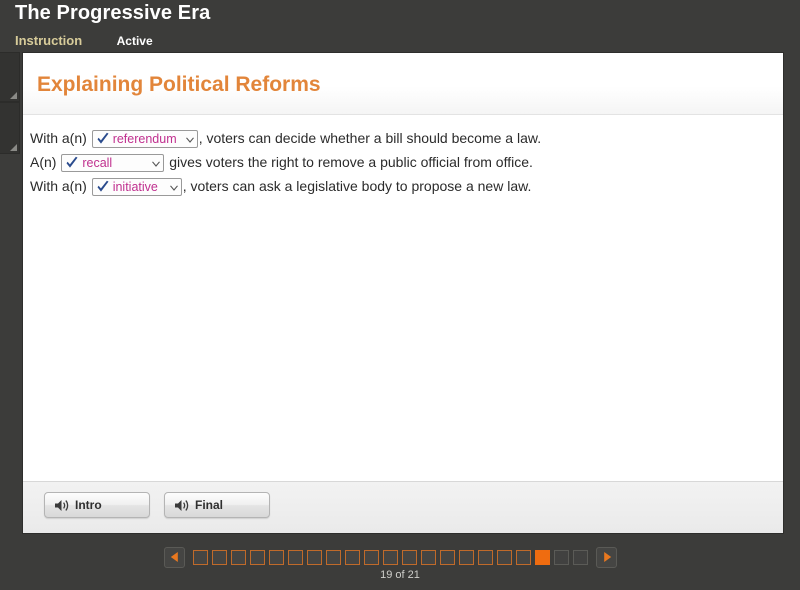 This screenshot has width=800, height=590. Describe the element at coordinates (45, 162) in the screenshot. I see `statement-prefix: A(n)` at that location.